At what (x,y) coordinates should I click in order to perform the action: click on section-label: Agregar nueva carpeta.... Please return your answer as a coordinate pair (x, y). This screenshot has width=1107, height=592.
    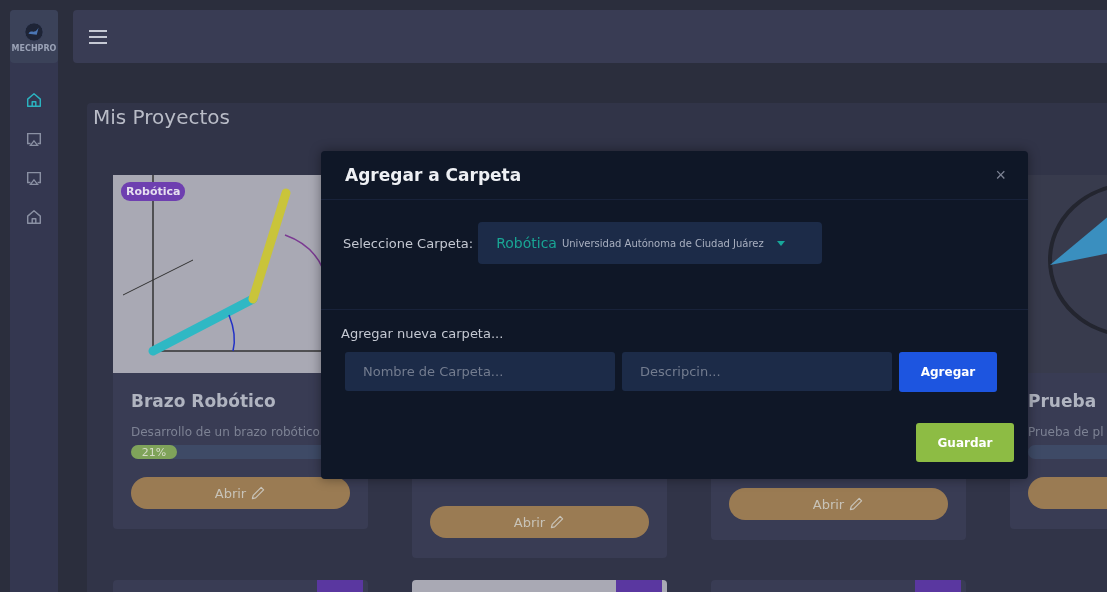
    Looking at the image, I should click on (423, 333).